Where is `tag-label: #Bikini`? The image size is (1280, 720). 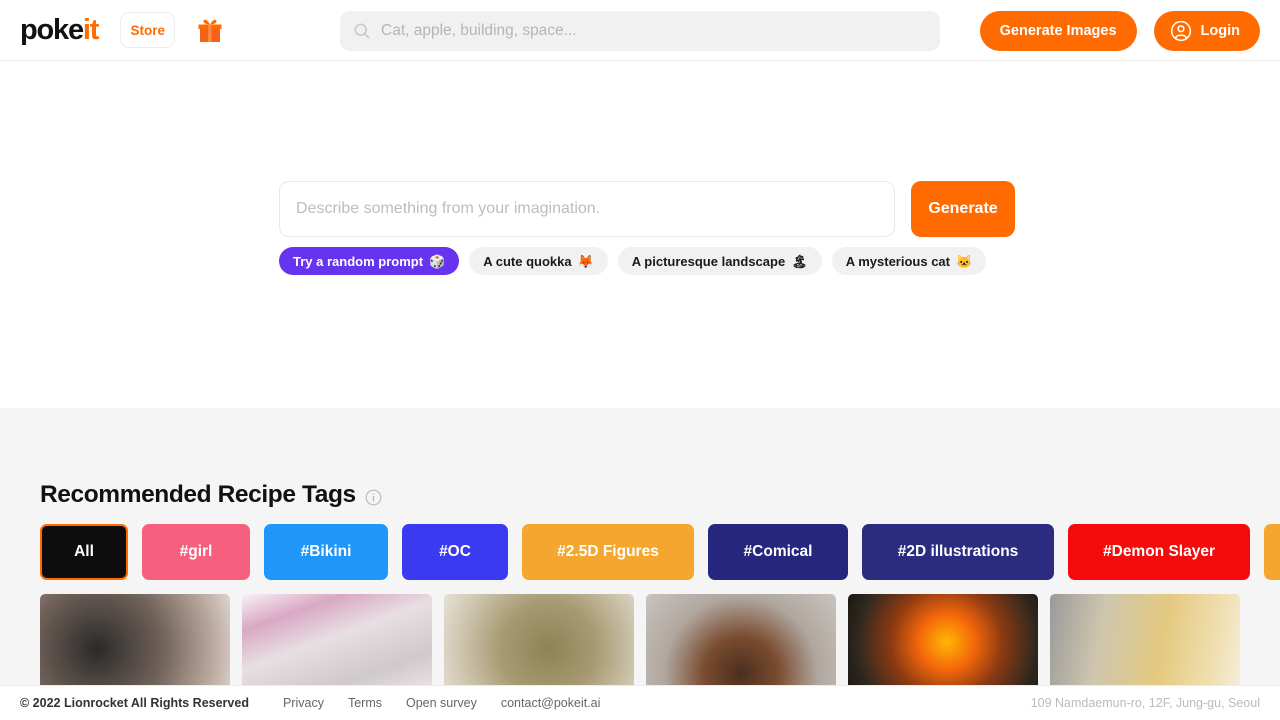 tag-label: #Bikini is located at coordinates (326, 551).